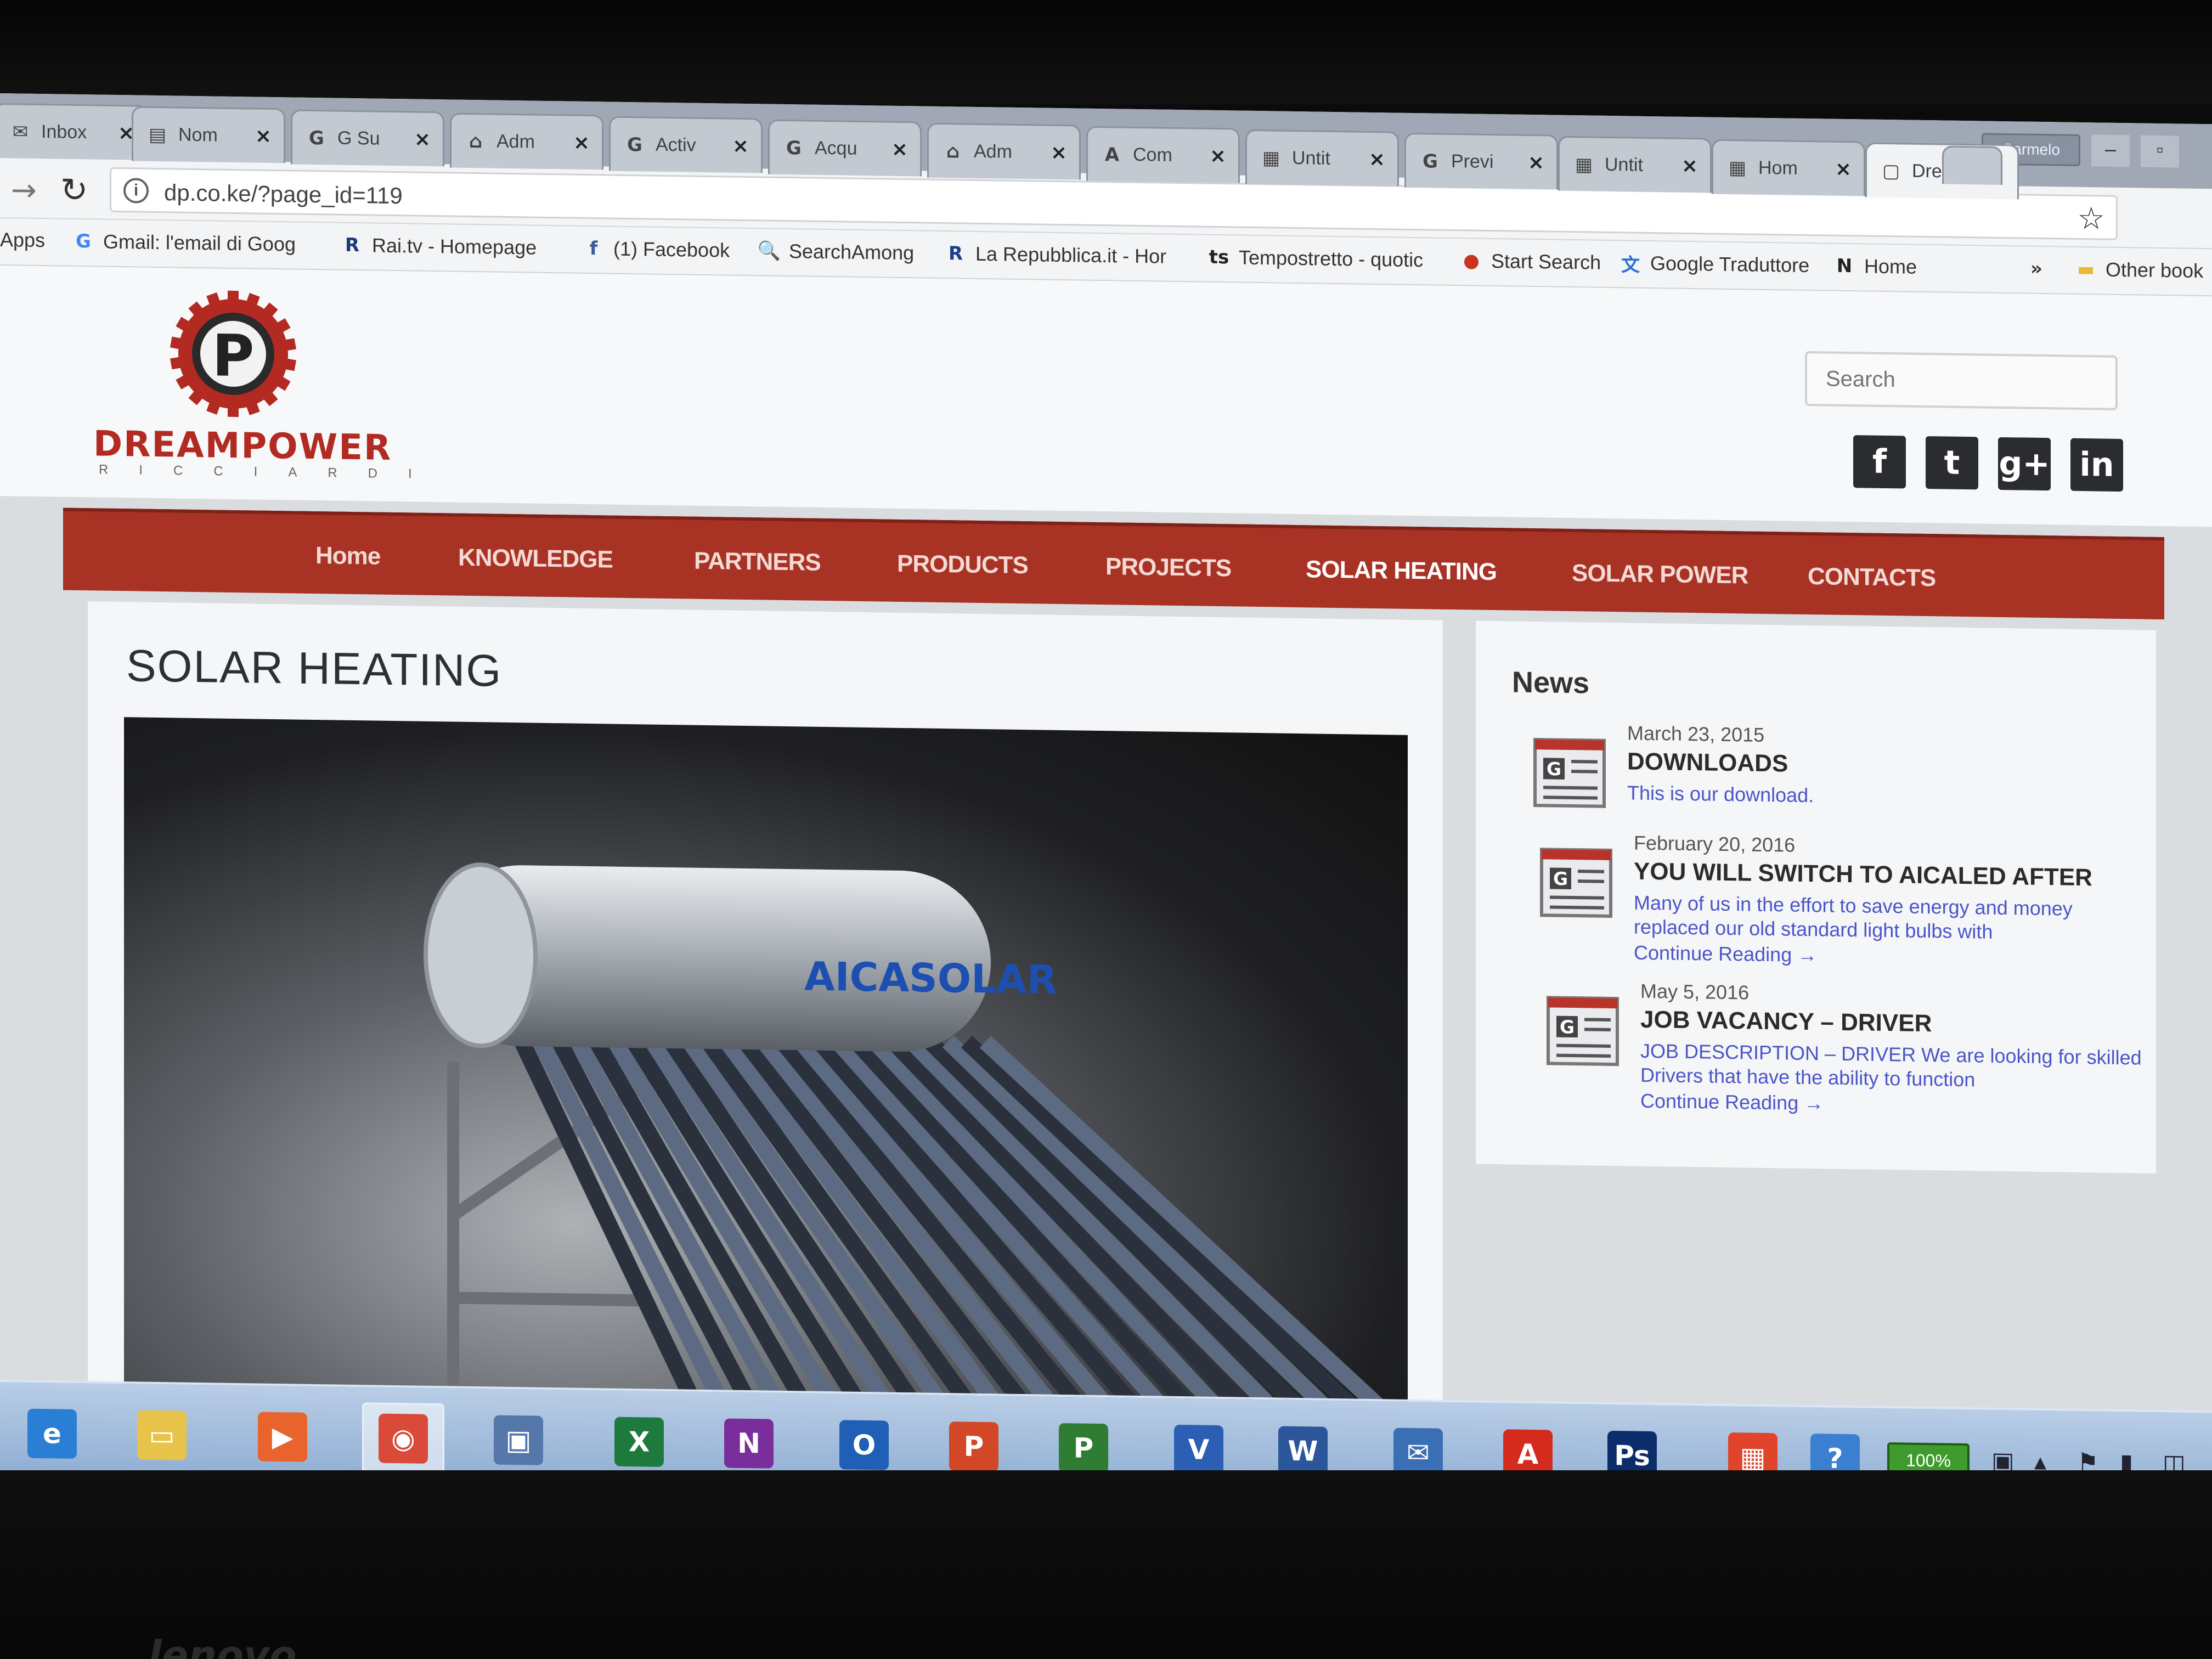 The image size is (2212, 1659). What do you see at coordinates (243, 447) in the screenshot?
I see `logo-wordmark: DREAMPOWER` at bounding box center [243, 447].